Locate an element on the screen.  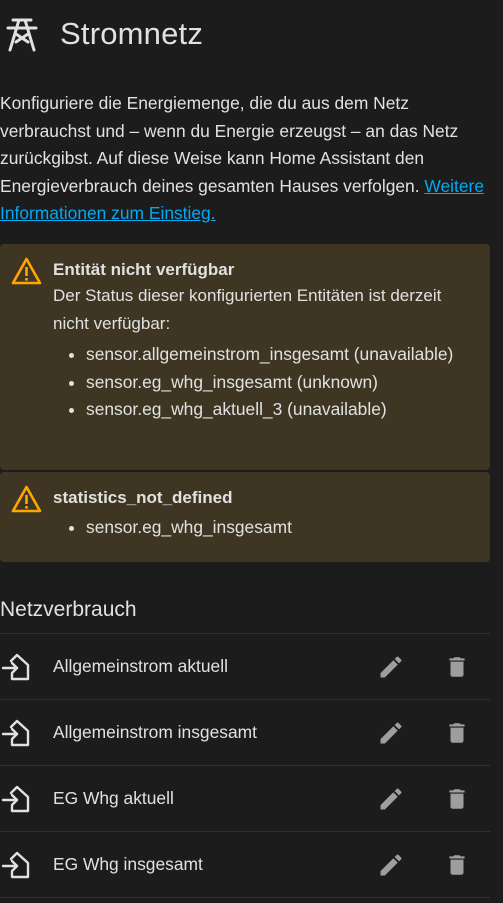
alert-title: statistics_not_defined is located at coordinates (143, 497).